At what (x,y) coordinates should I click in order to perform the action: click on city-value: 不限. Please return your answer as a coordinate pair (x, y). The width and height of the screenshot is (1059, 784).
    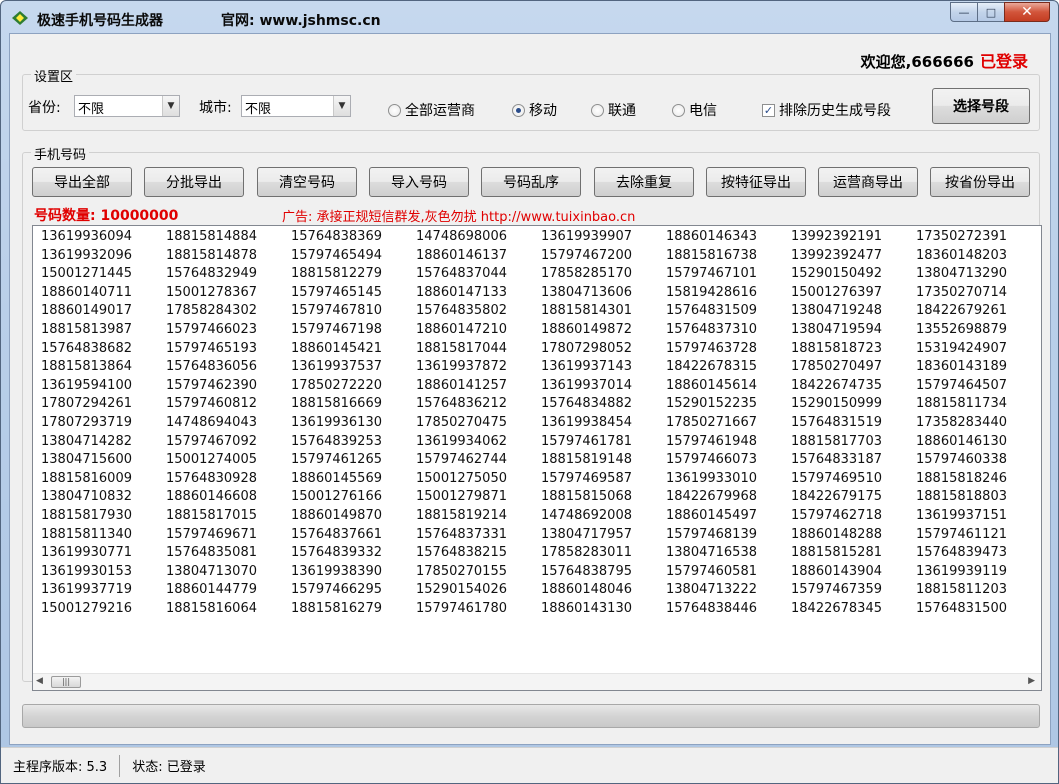
    Looking at the image, I should click on (258, 109).